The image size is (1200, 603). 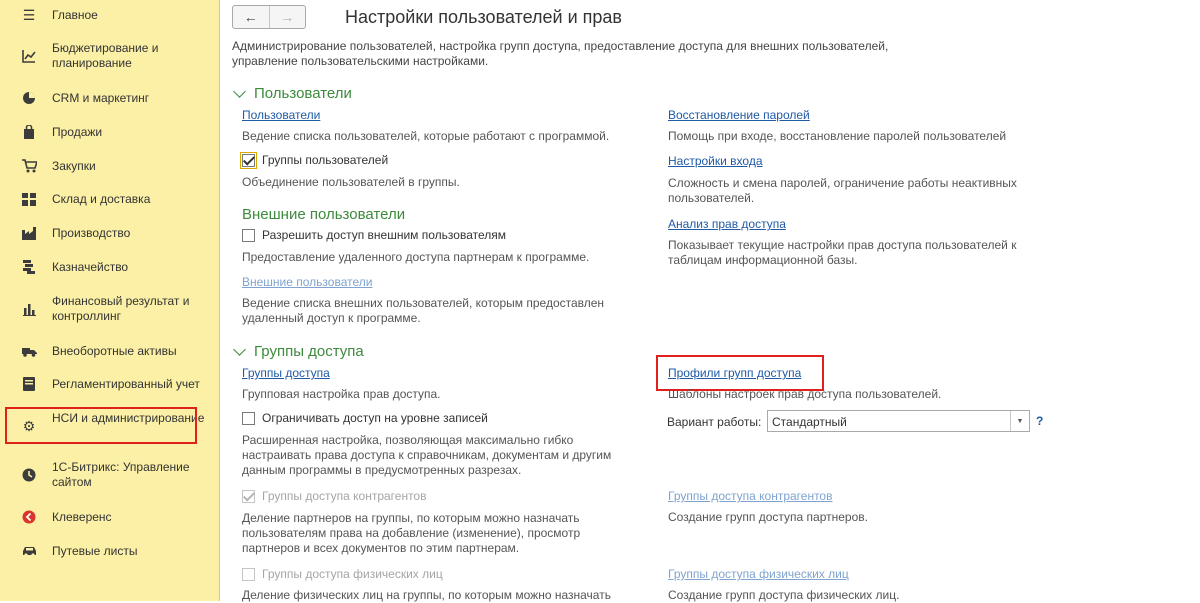 What do you see at coordinates (29, 132) in the screenshot?
I see `bag-icon` at bounding box center [29, 132].